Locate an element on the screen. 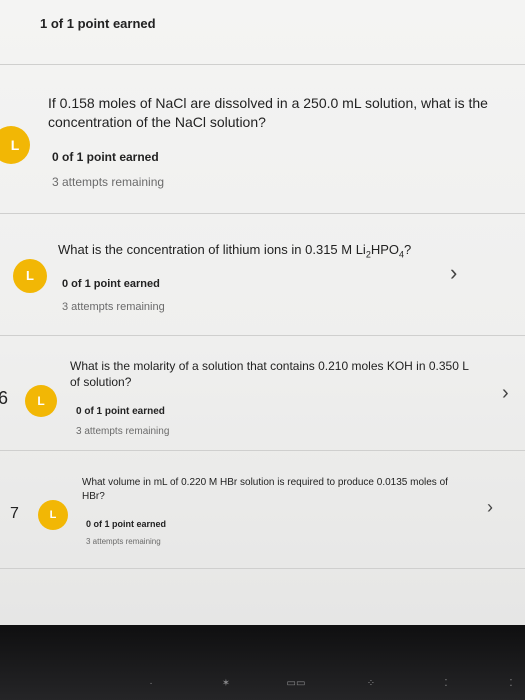 This screenshot has height=700, width=525. question-1-attempts: 3 attempts remaining is located at coordinates (108, 182).